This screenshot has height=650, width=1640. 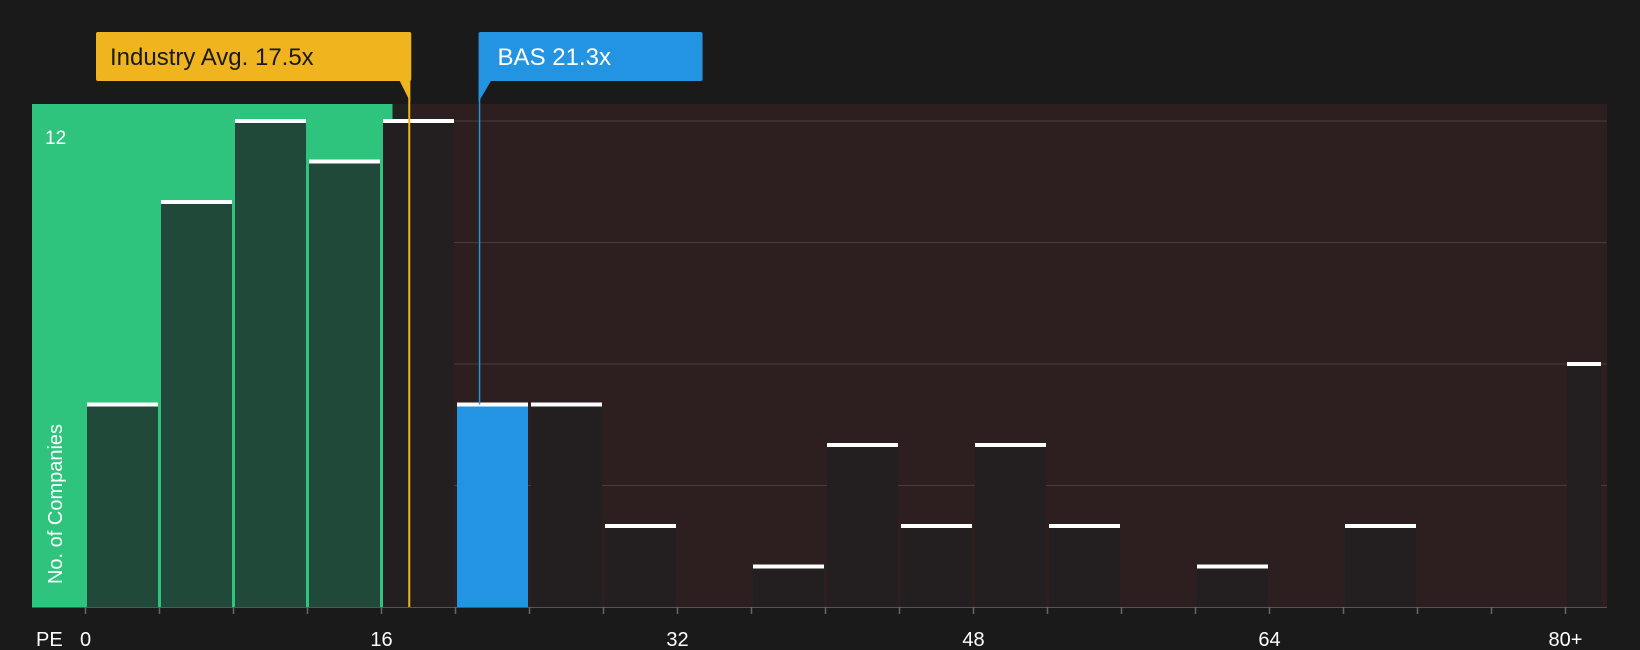 What do you see at coordinates (85, 639) in the screenshot?
I see `x-tick-label: 0` at bounding box center [85, 639].